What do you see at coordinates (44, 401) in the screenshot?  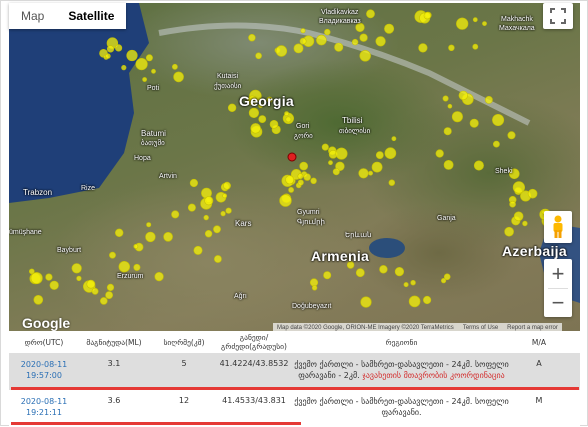 I see `event-date-link: 2020-08-11` at bounding box center [44, 401].